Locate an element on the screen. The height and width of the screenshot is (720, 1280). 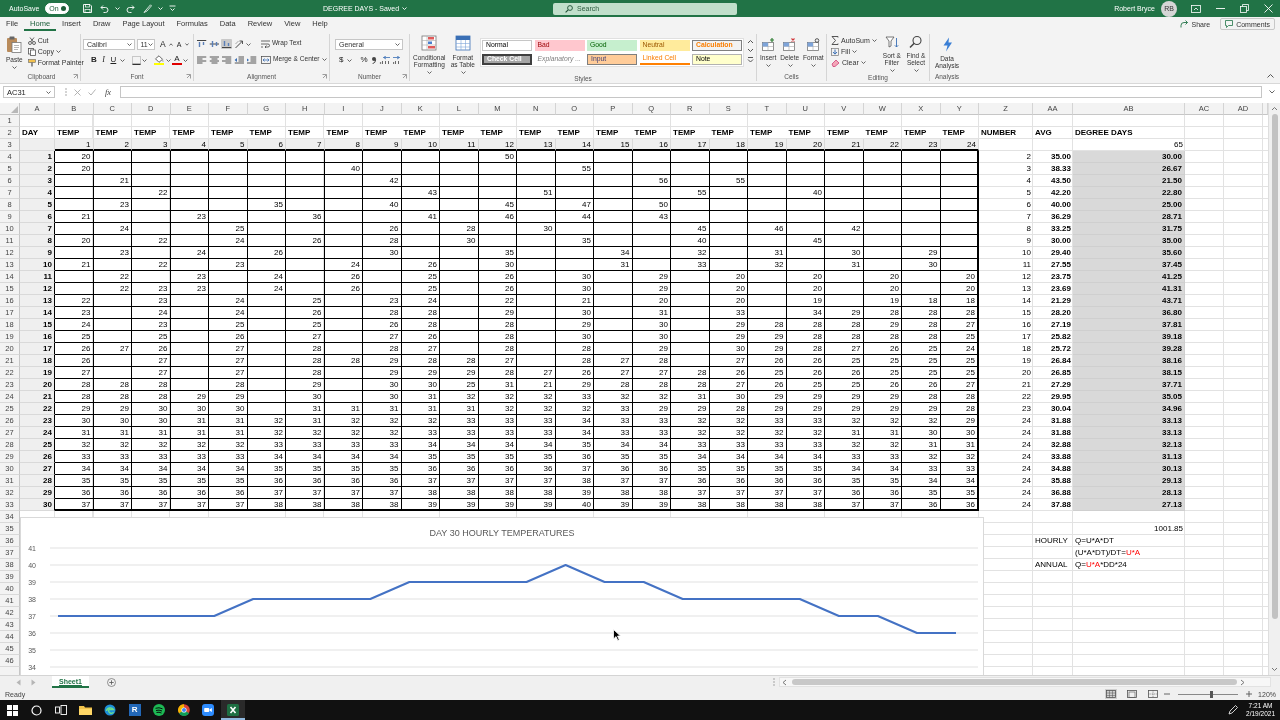
table-cell: 27 is located at coordinates (613, 373).